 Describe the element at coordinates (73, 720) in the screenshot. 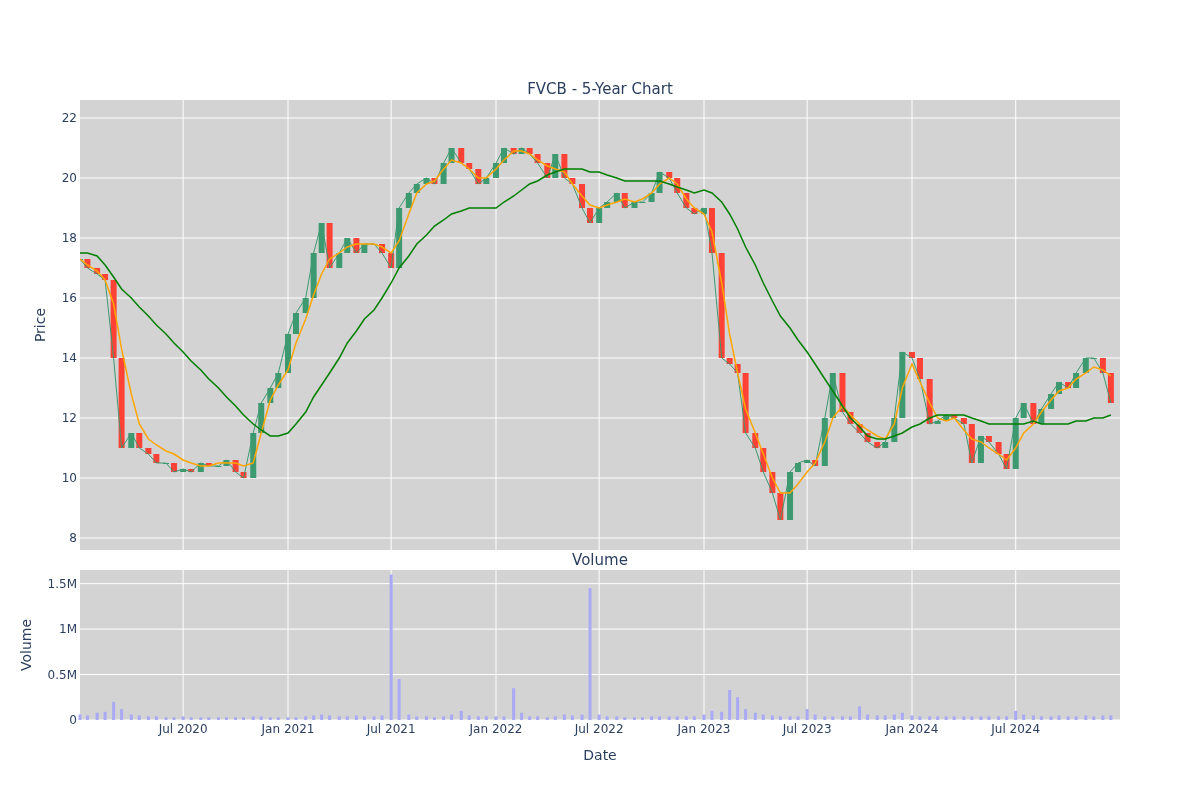

I see `tick-label: 0` at that location.